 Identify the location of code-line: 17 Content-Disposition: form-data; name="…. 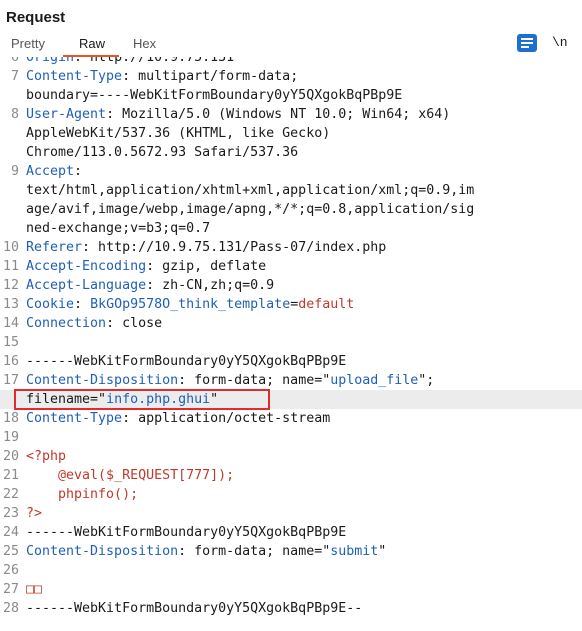
(291, 380).